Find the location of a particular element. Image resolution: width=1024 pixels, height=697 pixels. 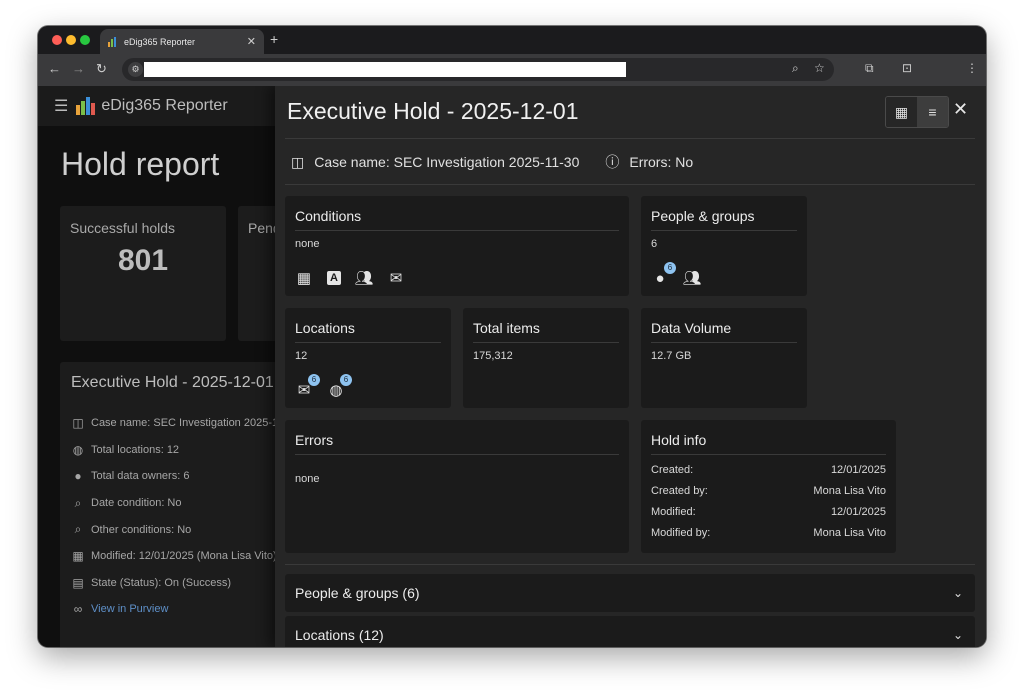

search-icon: ⌕ is located at coordinates (78, 529).